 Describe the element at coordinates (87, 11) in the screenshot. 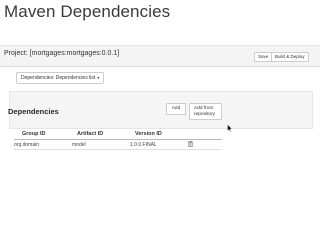

I see `slide-title: Maven Dependencies` at that location.